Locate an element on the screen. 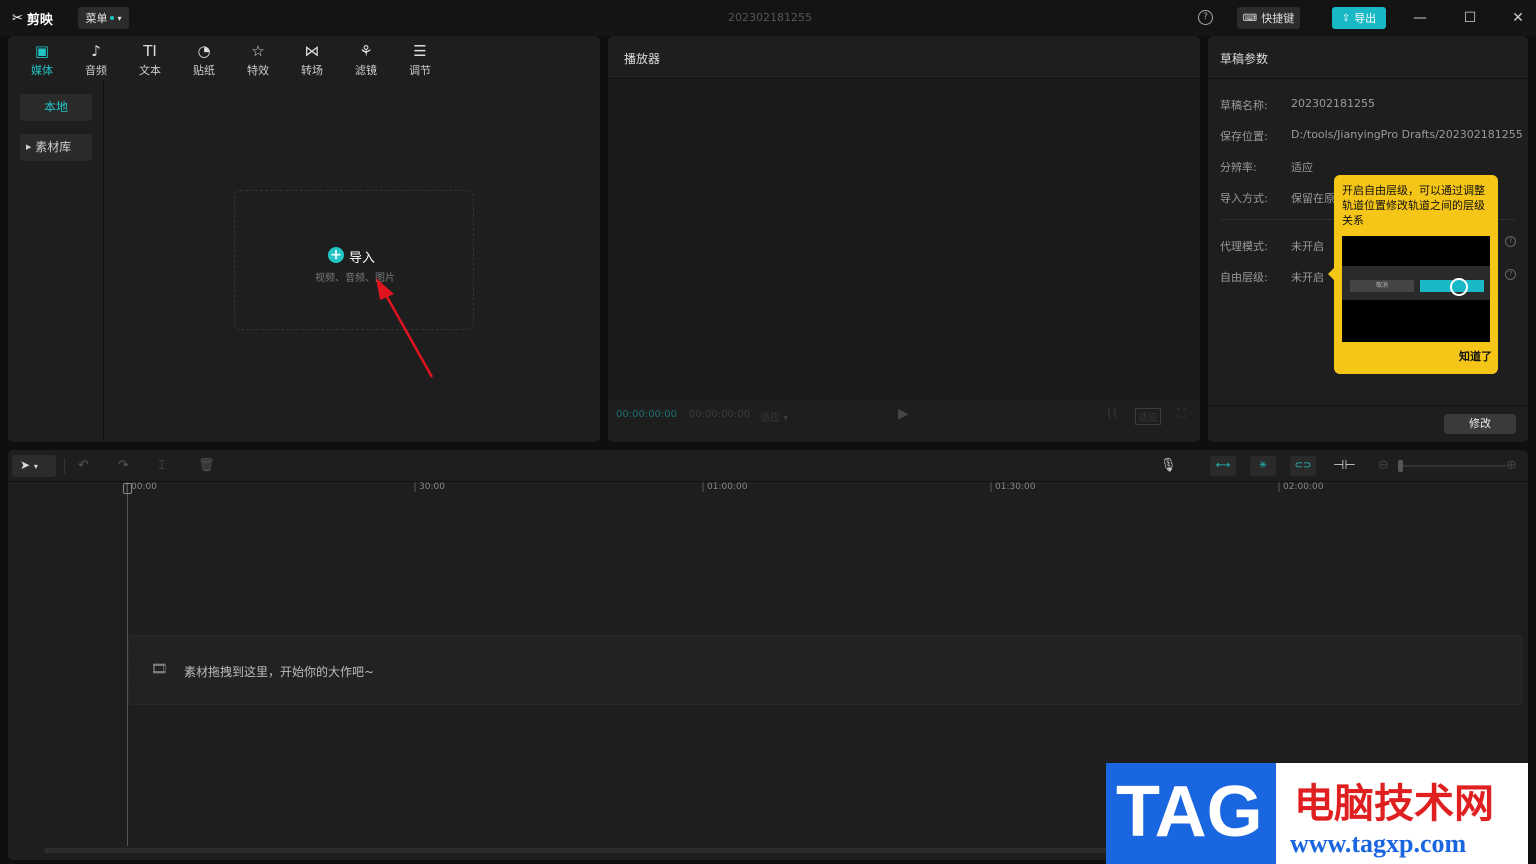 Image resolution: width=1536 pixels, height=864 pixels. app-name: 剪映 is located at coordinates (39, 20).